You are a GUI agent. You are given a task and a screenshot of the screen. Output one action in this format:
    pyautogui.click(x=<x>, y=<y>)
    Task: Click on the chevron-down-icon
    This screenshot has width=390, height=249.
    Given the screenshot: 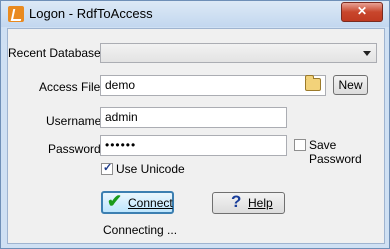 What is the action you would take?
    pyautogui.click(x=367, y=53)
    